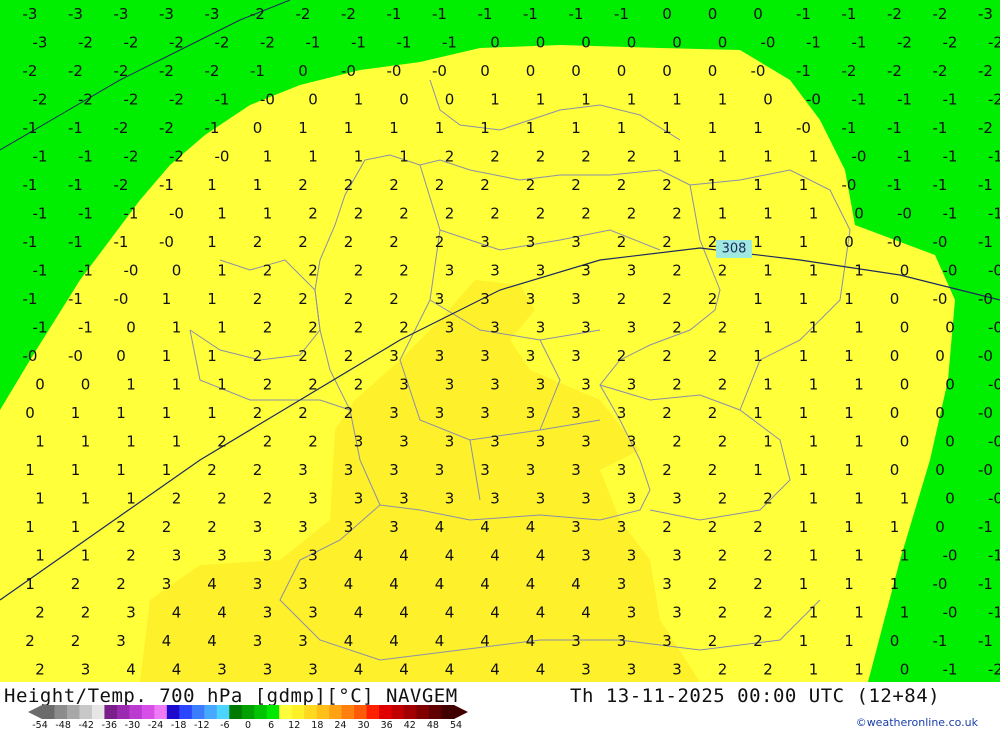 Image resolution: width=1000 pixels, height=734 pixels. What do you see at coordinates (755, 696) in the screenshot?
I see `valid-time: Th 13-11-2025 00:00 UTC (12+84)` at bounding box center [755, 696].